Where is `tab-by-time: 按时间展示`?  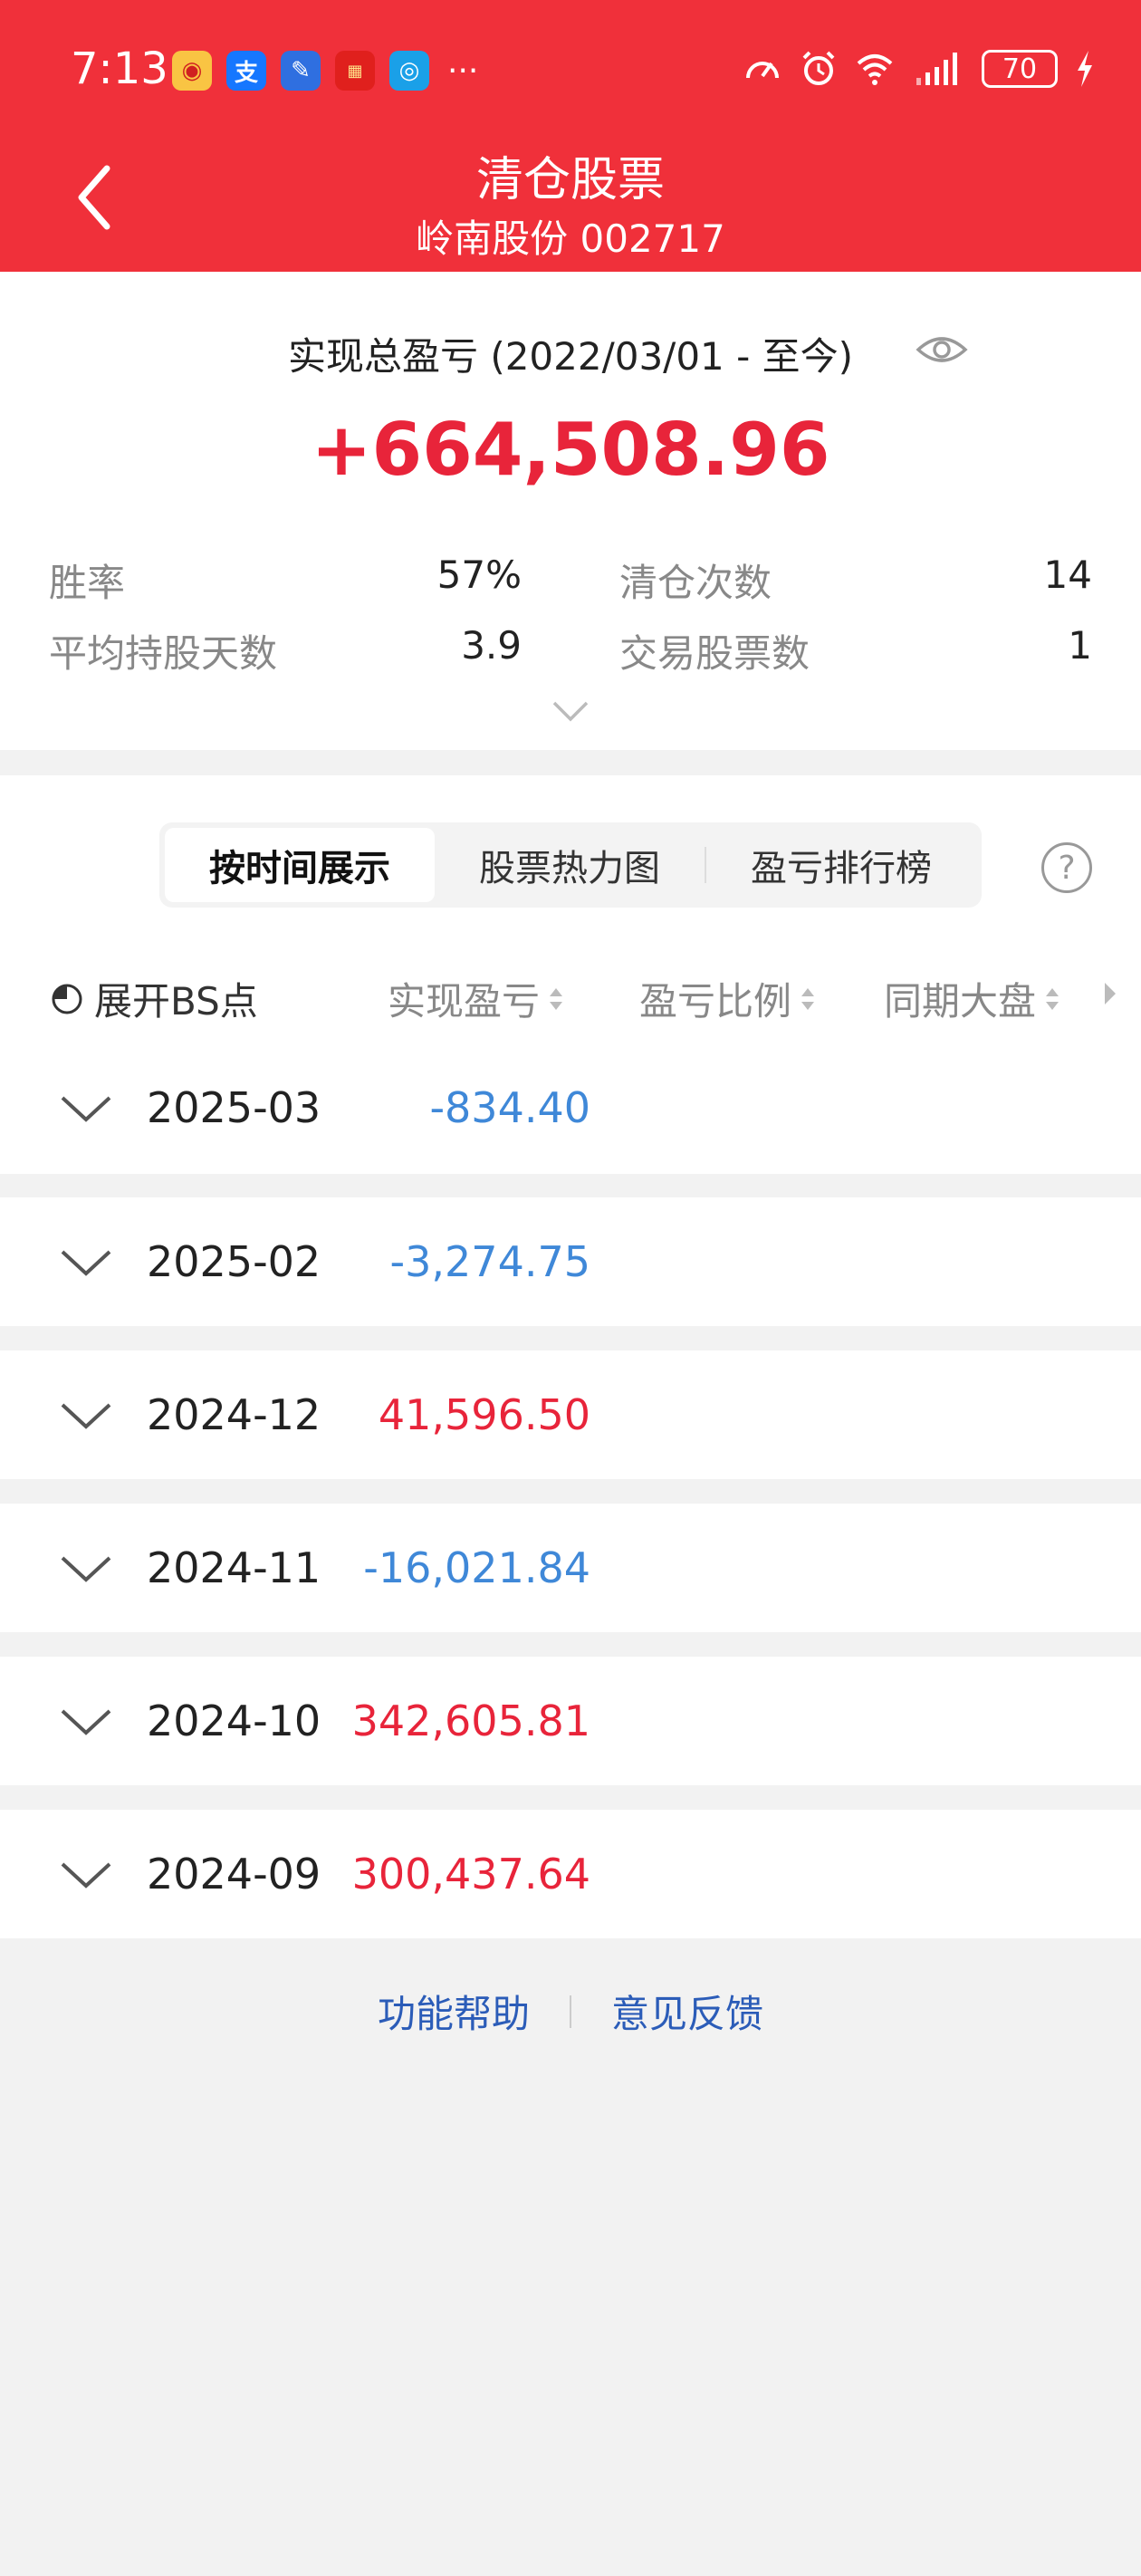
tab-by-time: 按时间展示 is located at coordinates (300, 865).